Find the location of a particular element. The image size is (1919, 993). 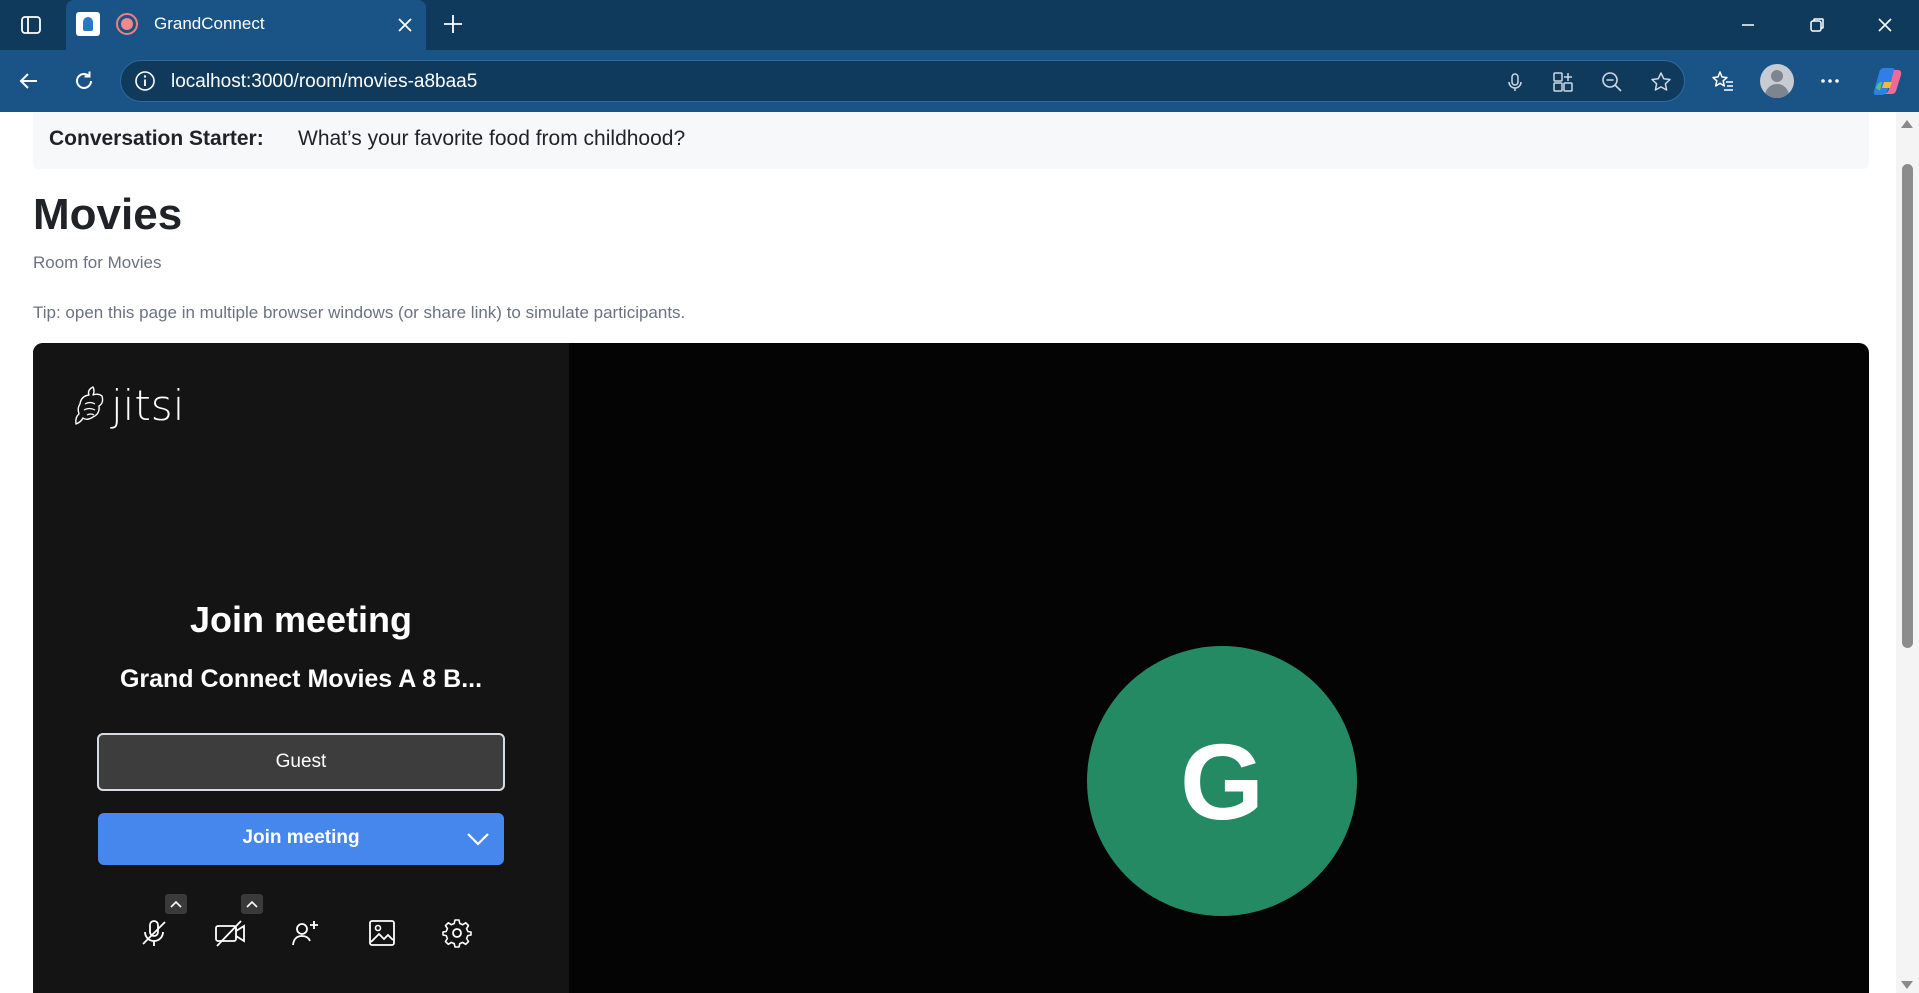

favorite-star-icon is located at coordinates (1661, 82).